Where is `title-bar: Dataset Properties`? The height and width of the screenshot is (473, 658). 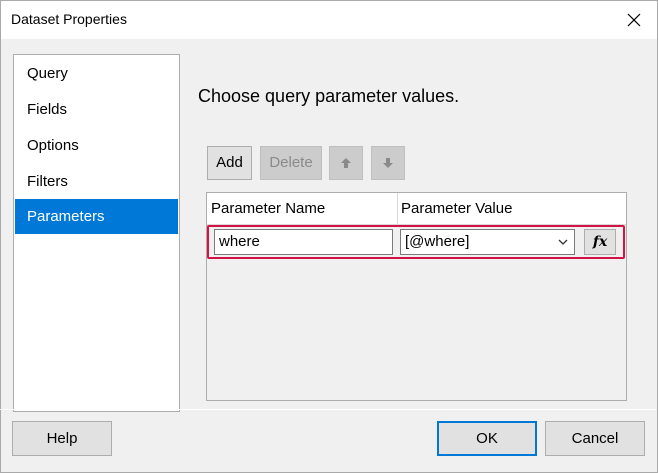 title-bar: Dataset Properties is located at coordinates (329, 20).